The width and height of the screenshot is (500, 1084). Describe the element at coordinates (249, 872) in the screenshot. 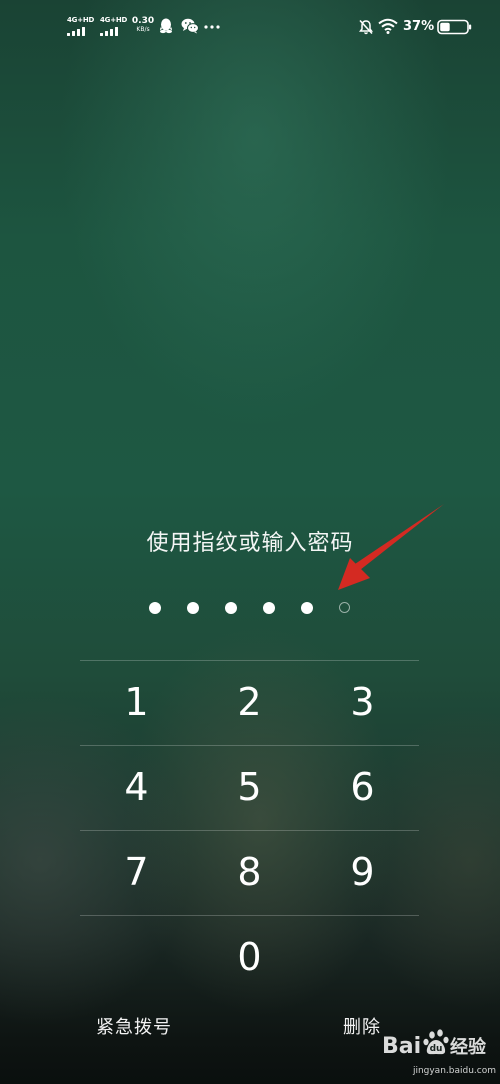

I see `keypad-key-8: 8` at that location.